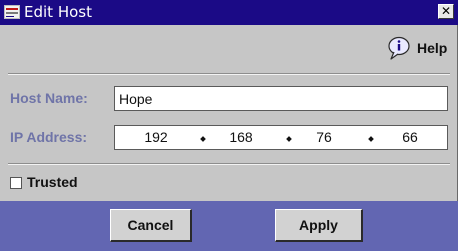 This screenshot has height=251, width=458. What do you see at coordinates (446, 11) in the screenshot?
I see `close-icon: ✕` at bounding box center [446, 11].